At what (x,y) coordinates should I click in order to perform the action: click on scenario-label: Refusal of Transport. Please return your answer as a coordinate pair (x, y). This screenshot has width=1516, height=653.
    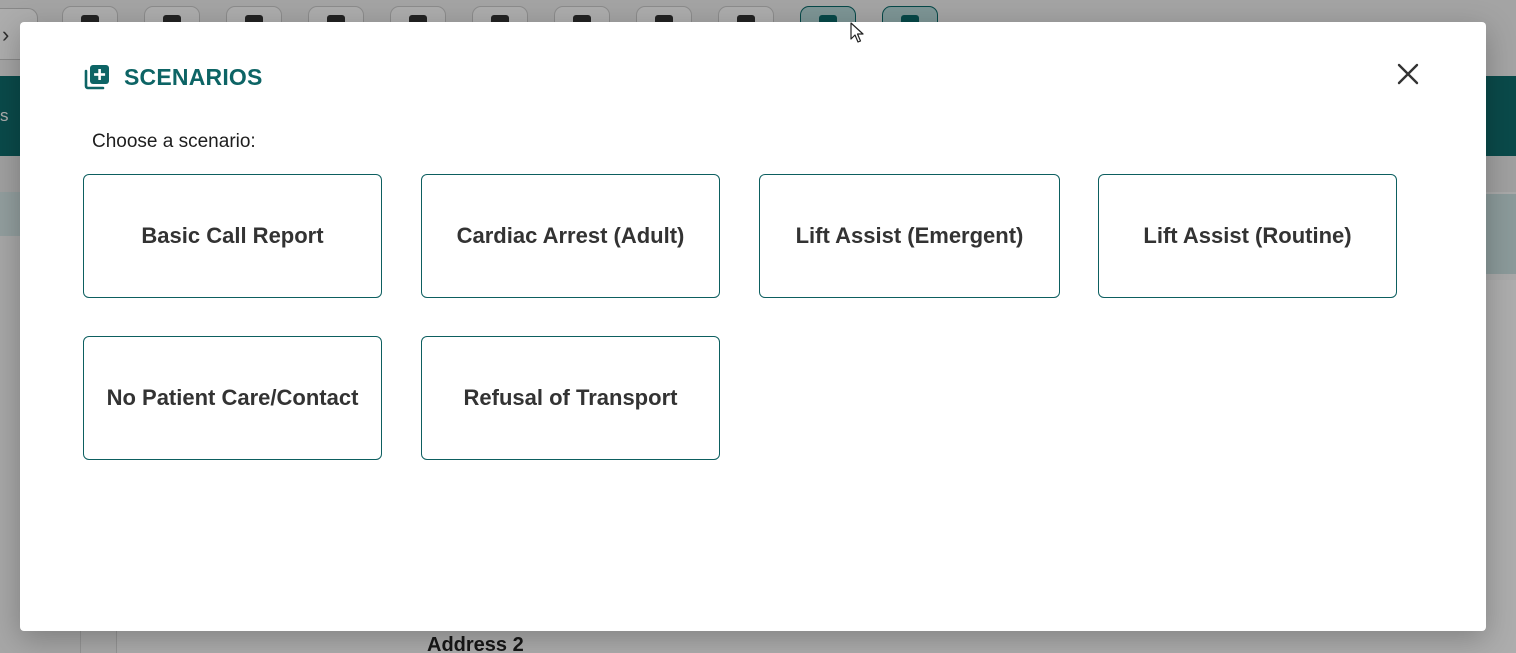
    Looking at the image, I should click on (570, 397).